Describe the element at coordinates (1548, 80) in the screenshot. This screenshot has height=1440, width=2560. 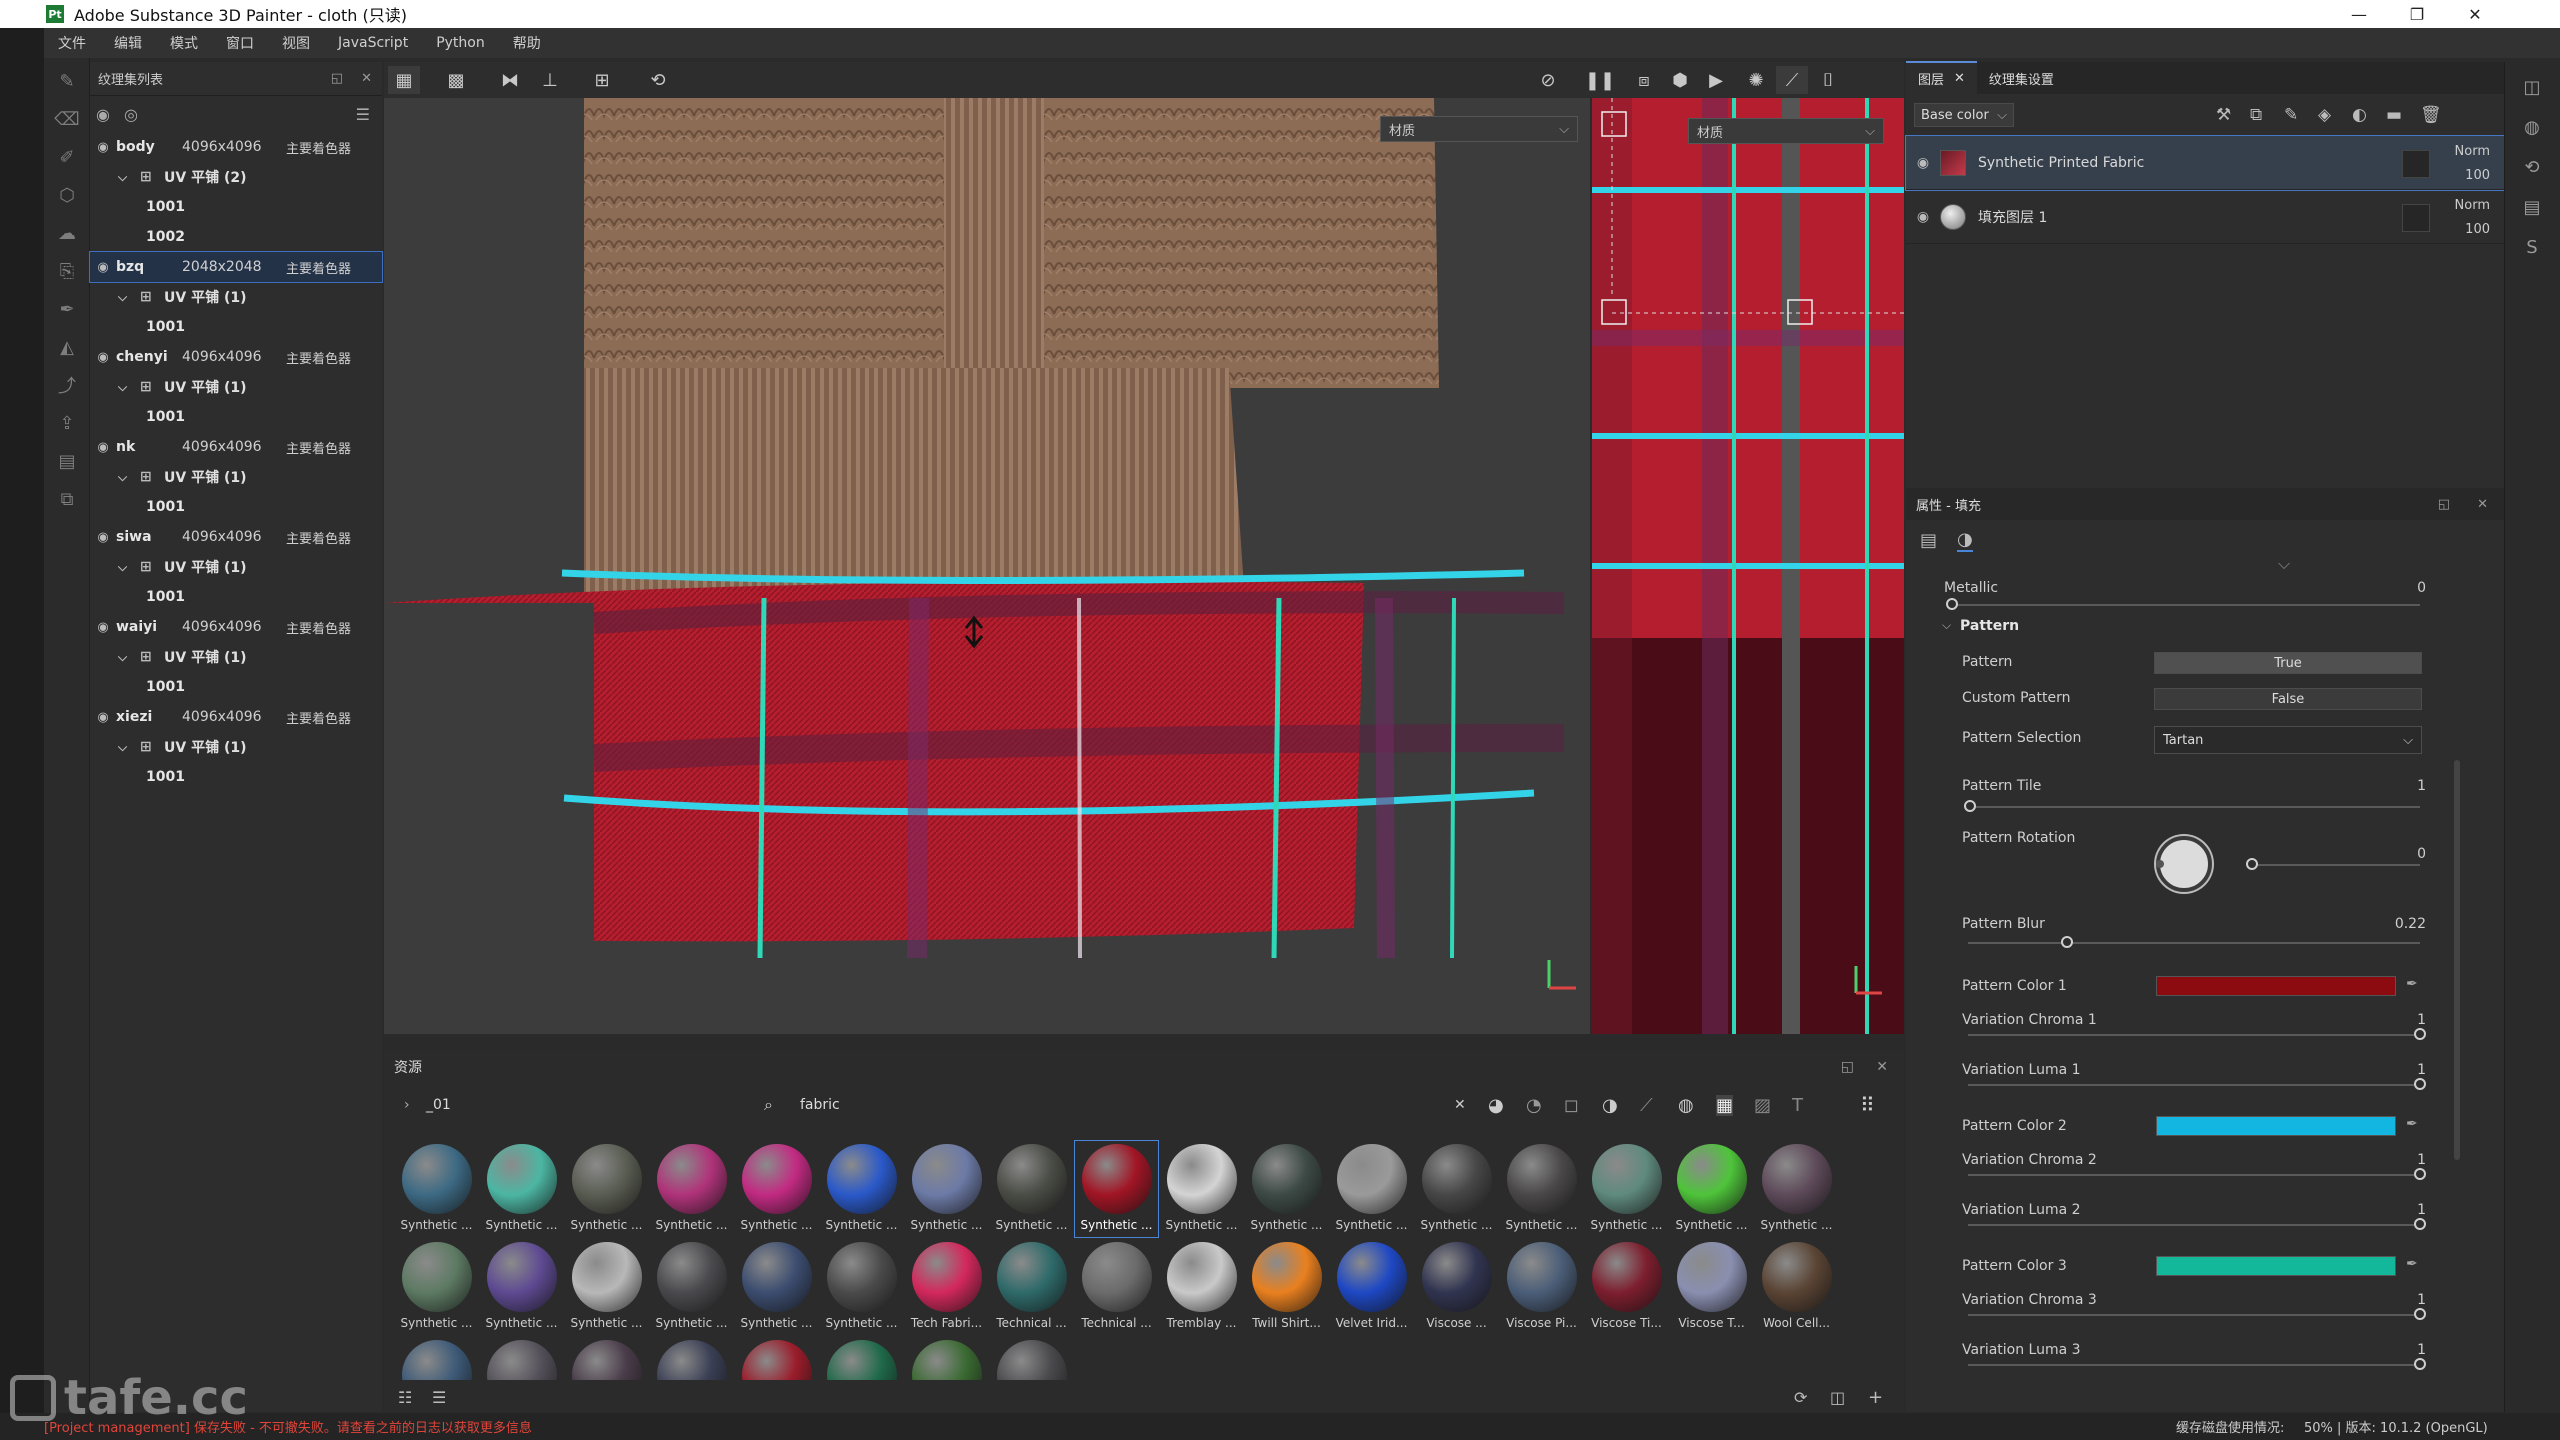
I see `hide-icon: ⊘` at that location.